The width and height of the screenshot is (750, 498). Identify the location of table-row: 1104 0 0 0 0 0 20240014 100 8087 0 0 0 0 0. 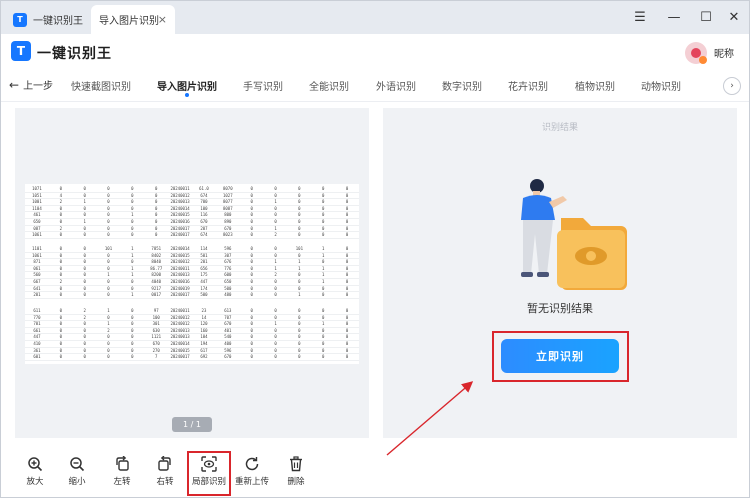
(192, 209).